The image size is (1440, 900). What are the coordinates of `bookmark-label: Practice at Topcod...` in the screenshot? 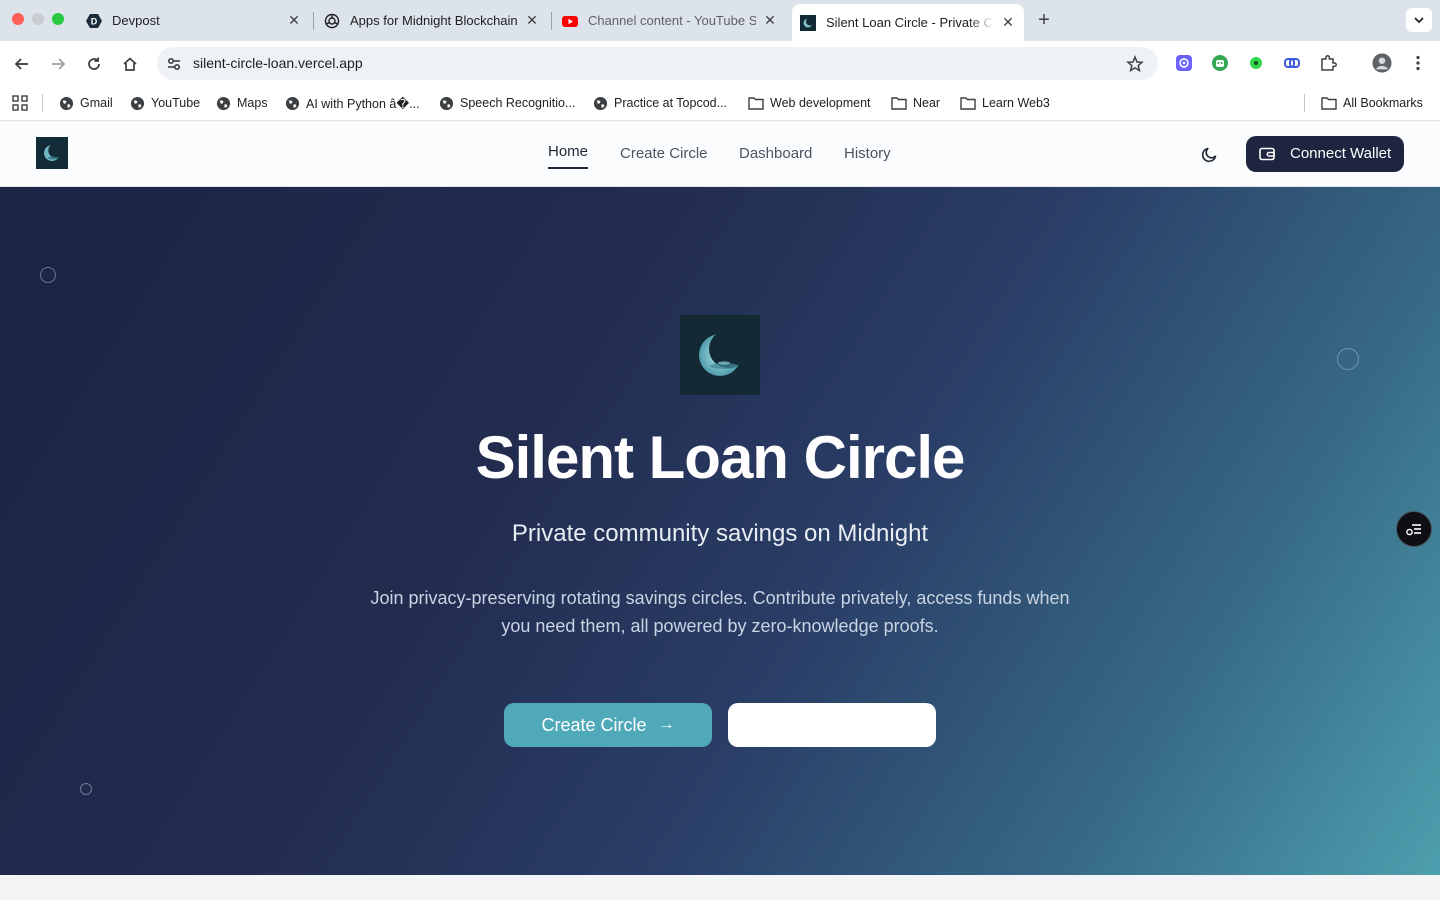 It's located at (671, 103).